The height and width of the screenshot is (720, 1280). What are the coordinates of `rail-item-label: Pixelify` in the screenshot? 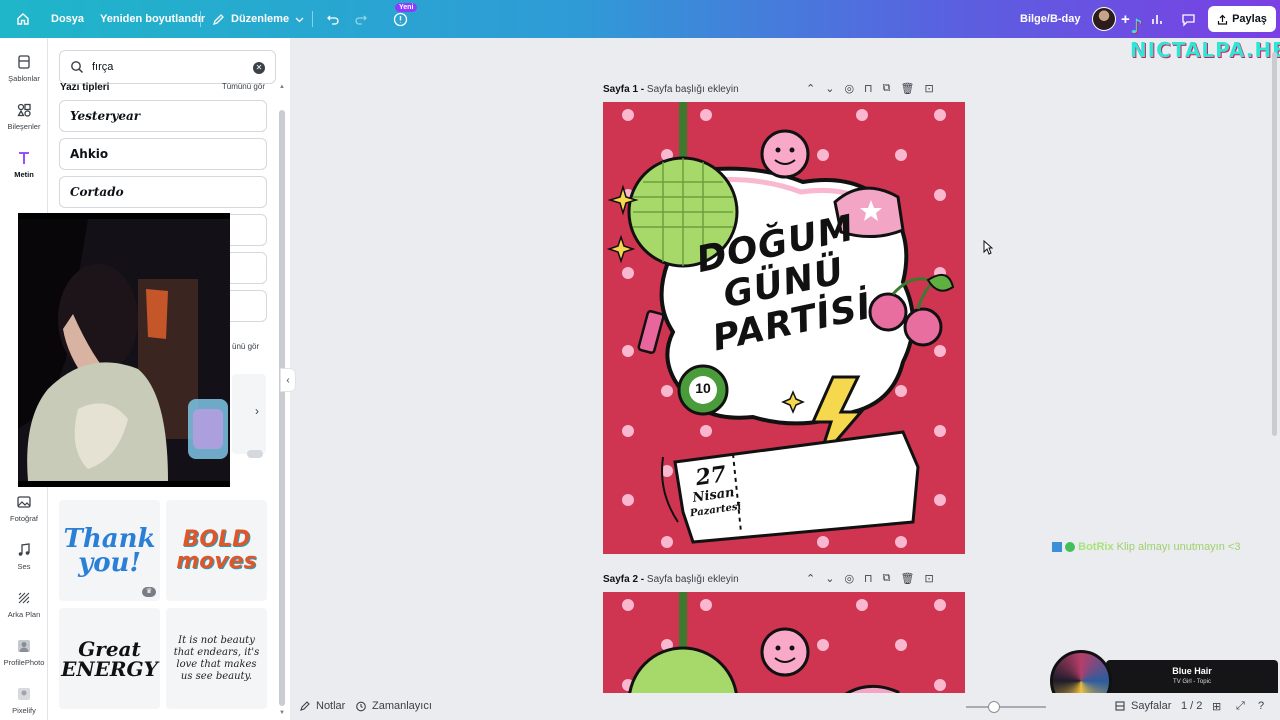 It's located at (24, 710).